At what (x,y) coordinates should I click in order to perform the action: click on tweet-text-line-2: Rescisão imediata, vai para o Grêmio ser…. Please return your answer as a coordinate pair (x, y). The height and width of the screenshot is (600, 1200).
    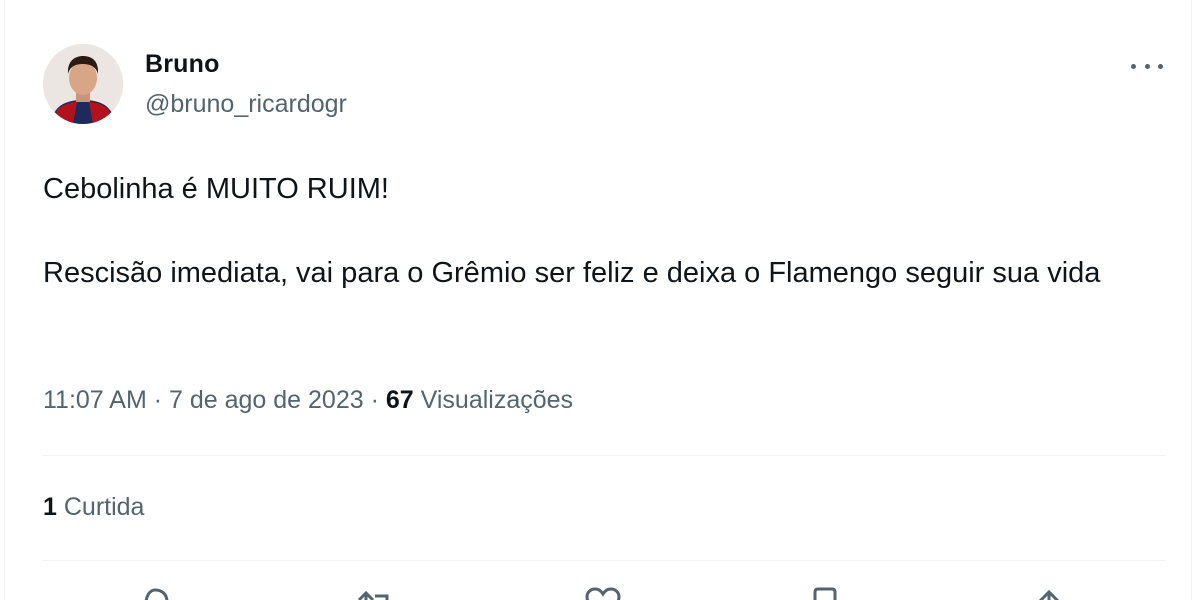
    Looking at the image, I should click on (572, 273).